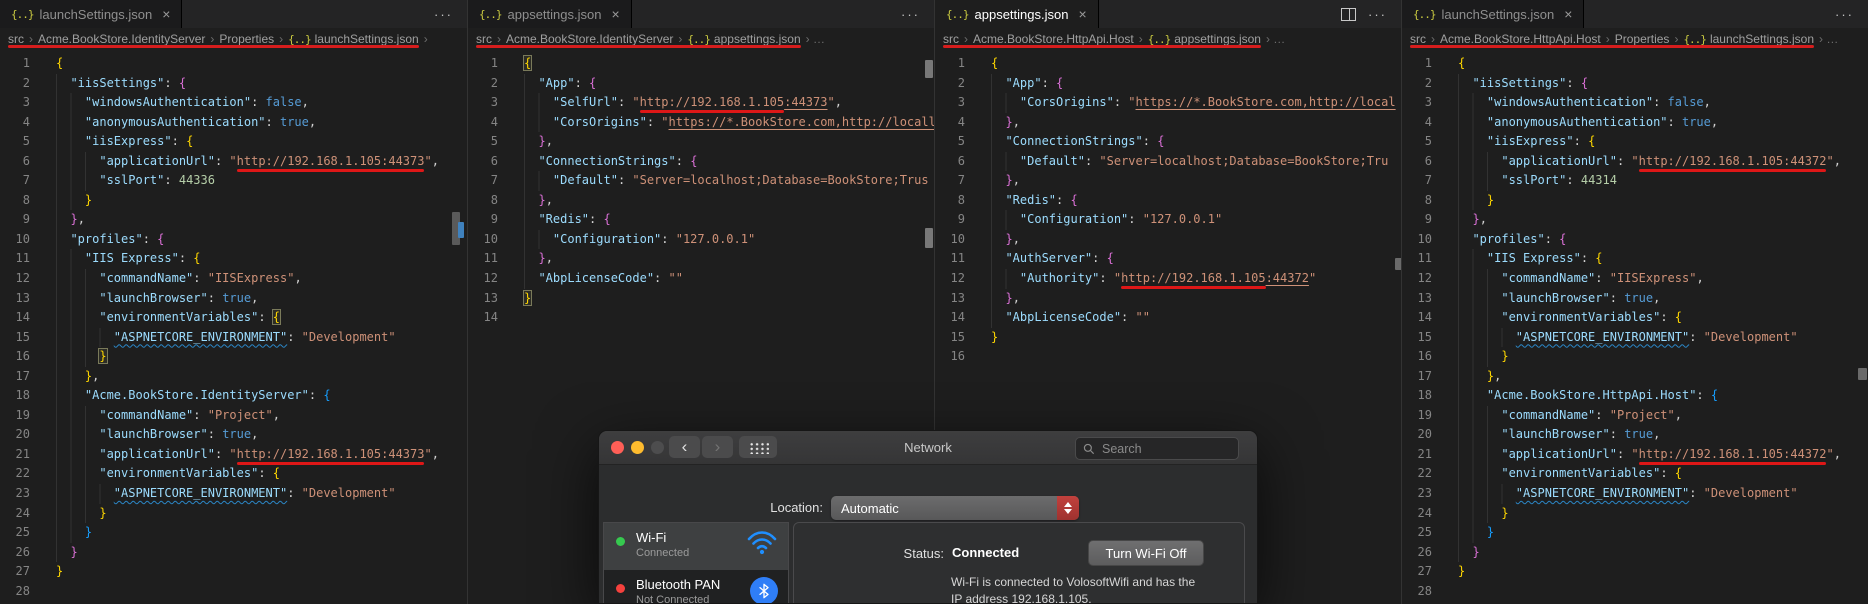  Describe the element at coordinates (1168, 14) in the screenshot. I see `tab-bar: {..} appsettings.json × ···` at that location.